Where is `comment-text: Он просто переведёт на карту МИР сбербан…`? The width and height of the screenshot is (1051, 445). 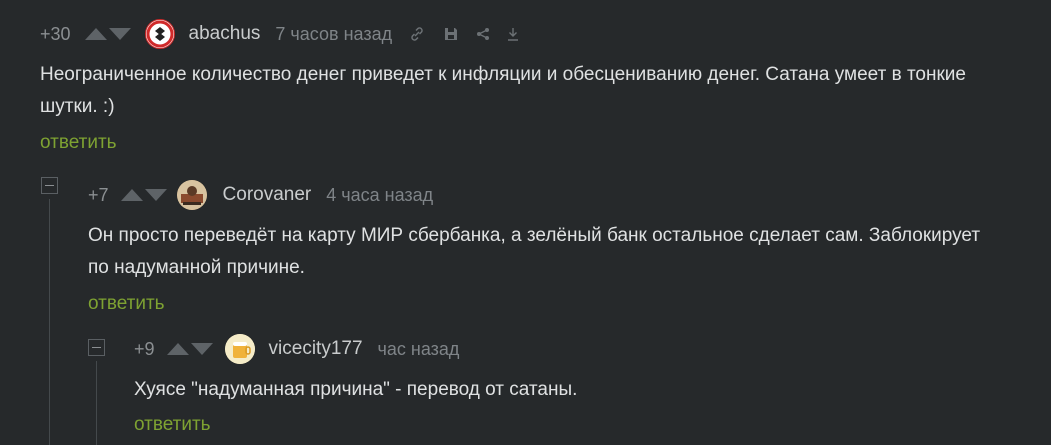
comment-text: Он просто переведёт на карту МИР сбербан… is located at coordinates (534, 251).